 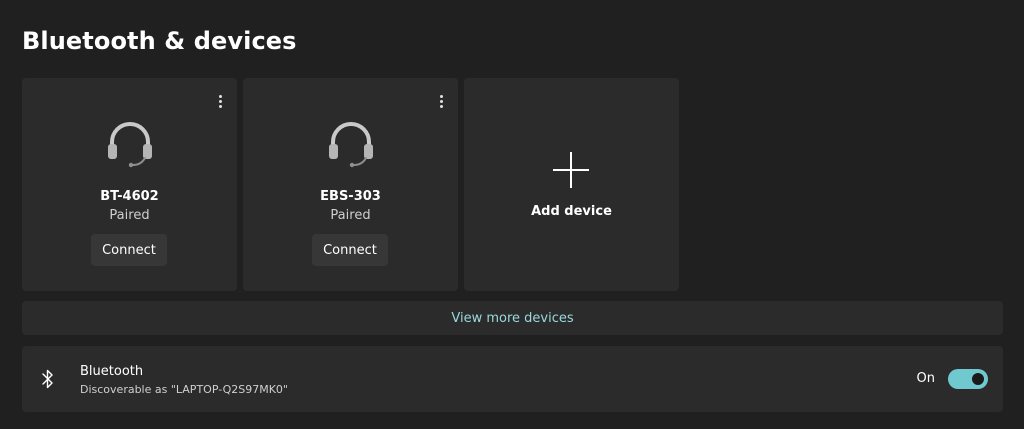 I want to click on plus-icon, so click(x=571, y=170).